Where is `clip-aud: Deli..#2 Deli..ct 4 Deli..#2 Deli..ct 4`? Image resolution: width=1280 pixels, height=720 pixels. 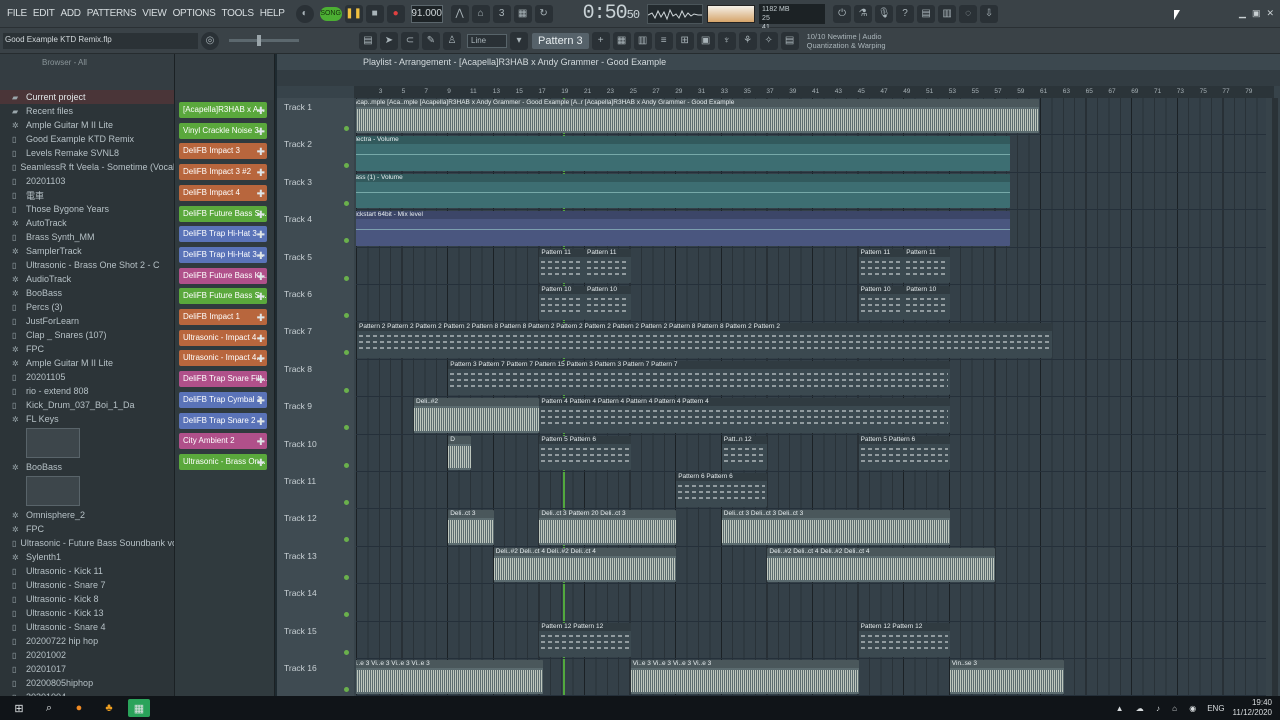
clip-aud: Deli..#2 Deli..ct 4 Deli..#2 Deli..ct 4 is located at coordinates (585, 565).